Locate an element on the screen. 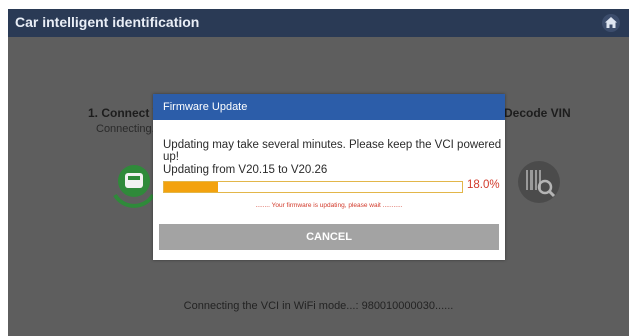  dialog-header: Firmware Update is located at coordinates (329, 107).